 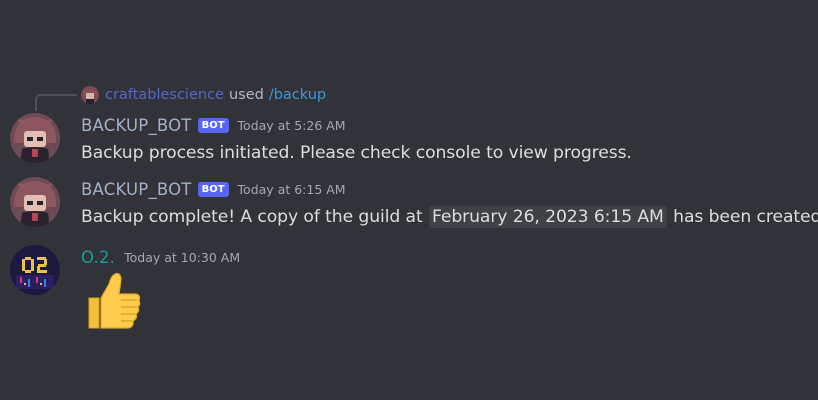 What do you see at coordinates (292, 125) in the screenshot?
I see `timestamp: Today at 5:26 AM` at bounding box center [292, 125].